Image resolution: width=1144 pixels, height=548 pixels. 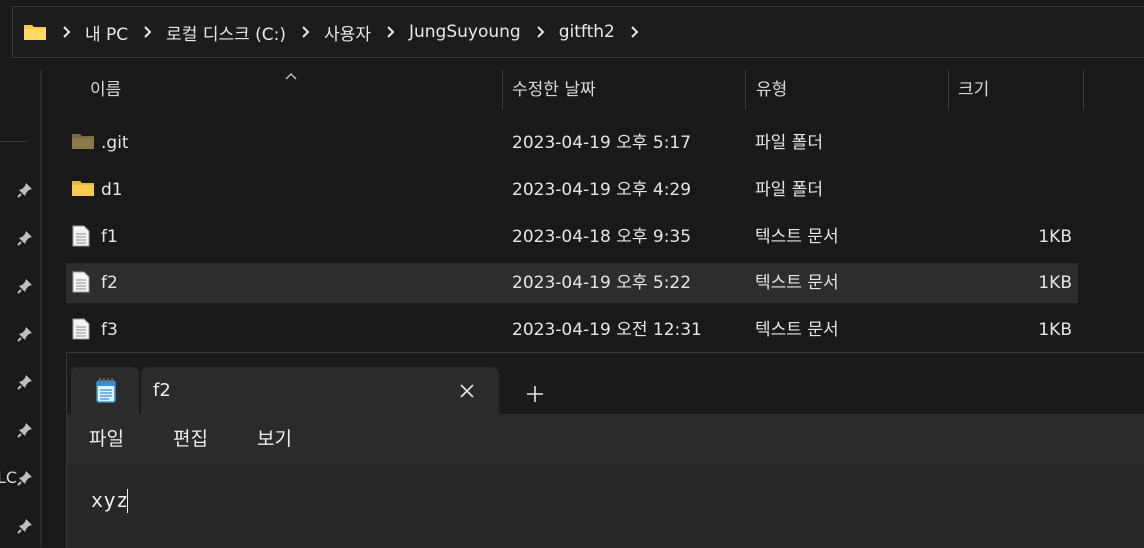 What do you see at coordinates (109, 237) in the screenshot?
I see `file-name: f1` at bounding box center [109, 237].